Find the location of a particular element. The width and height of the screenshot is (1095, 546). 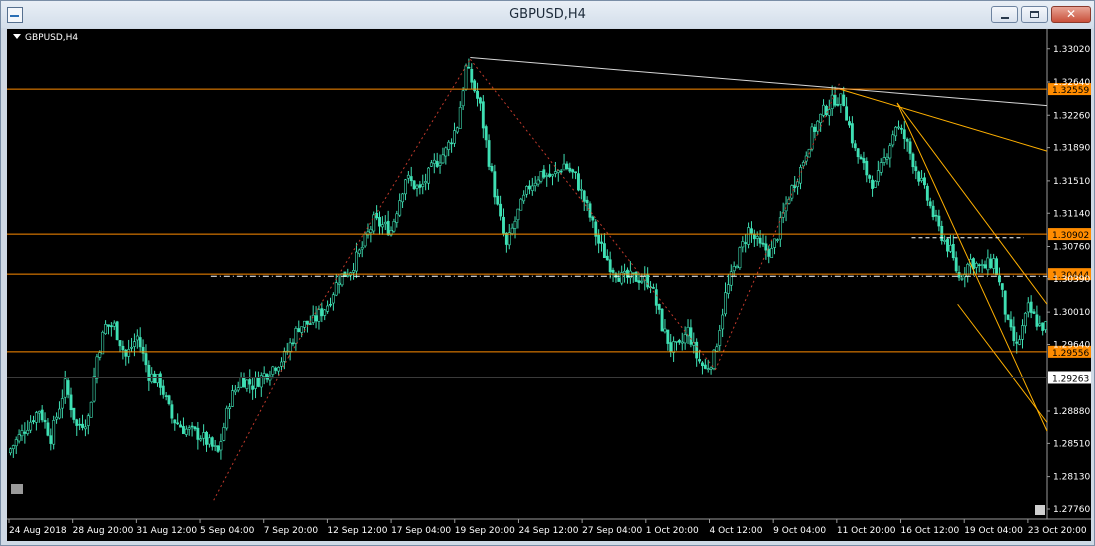

y-tick-label: 1.29640 is located at coordinates (1071, 346).